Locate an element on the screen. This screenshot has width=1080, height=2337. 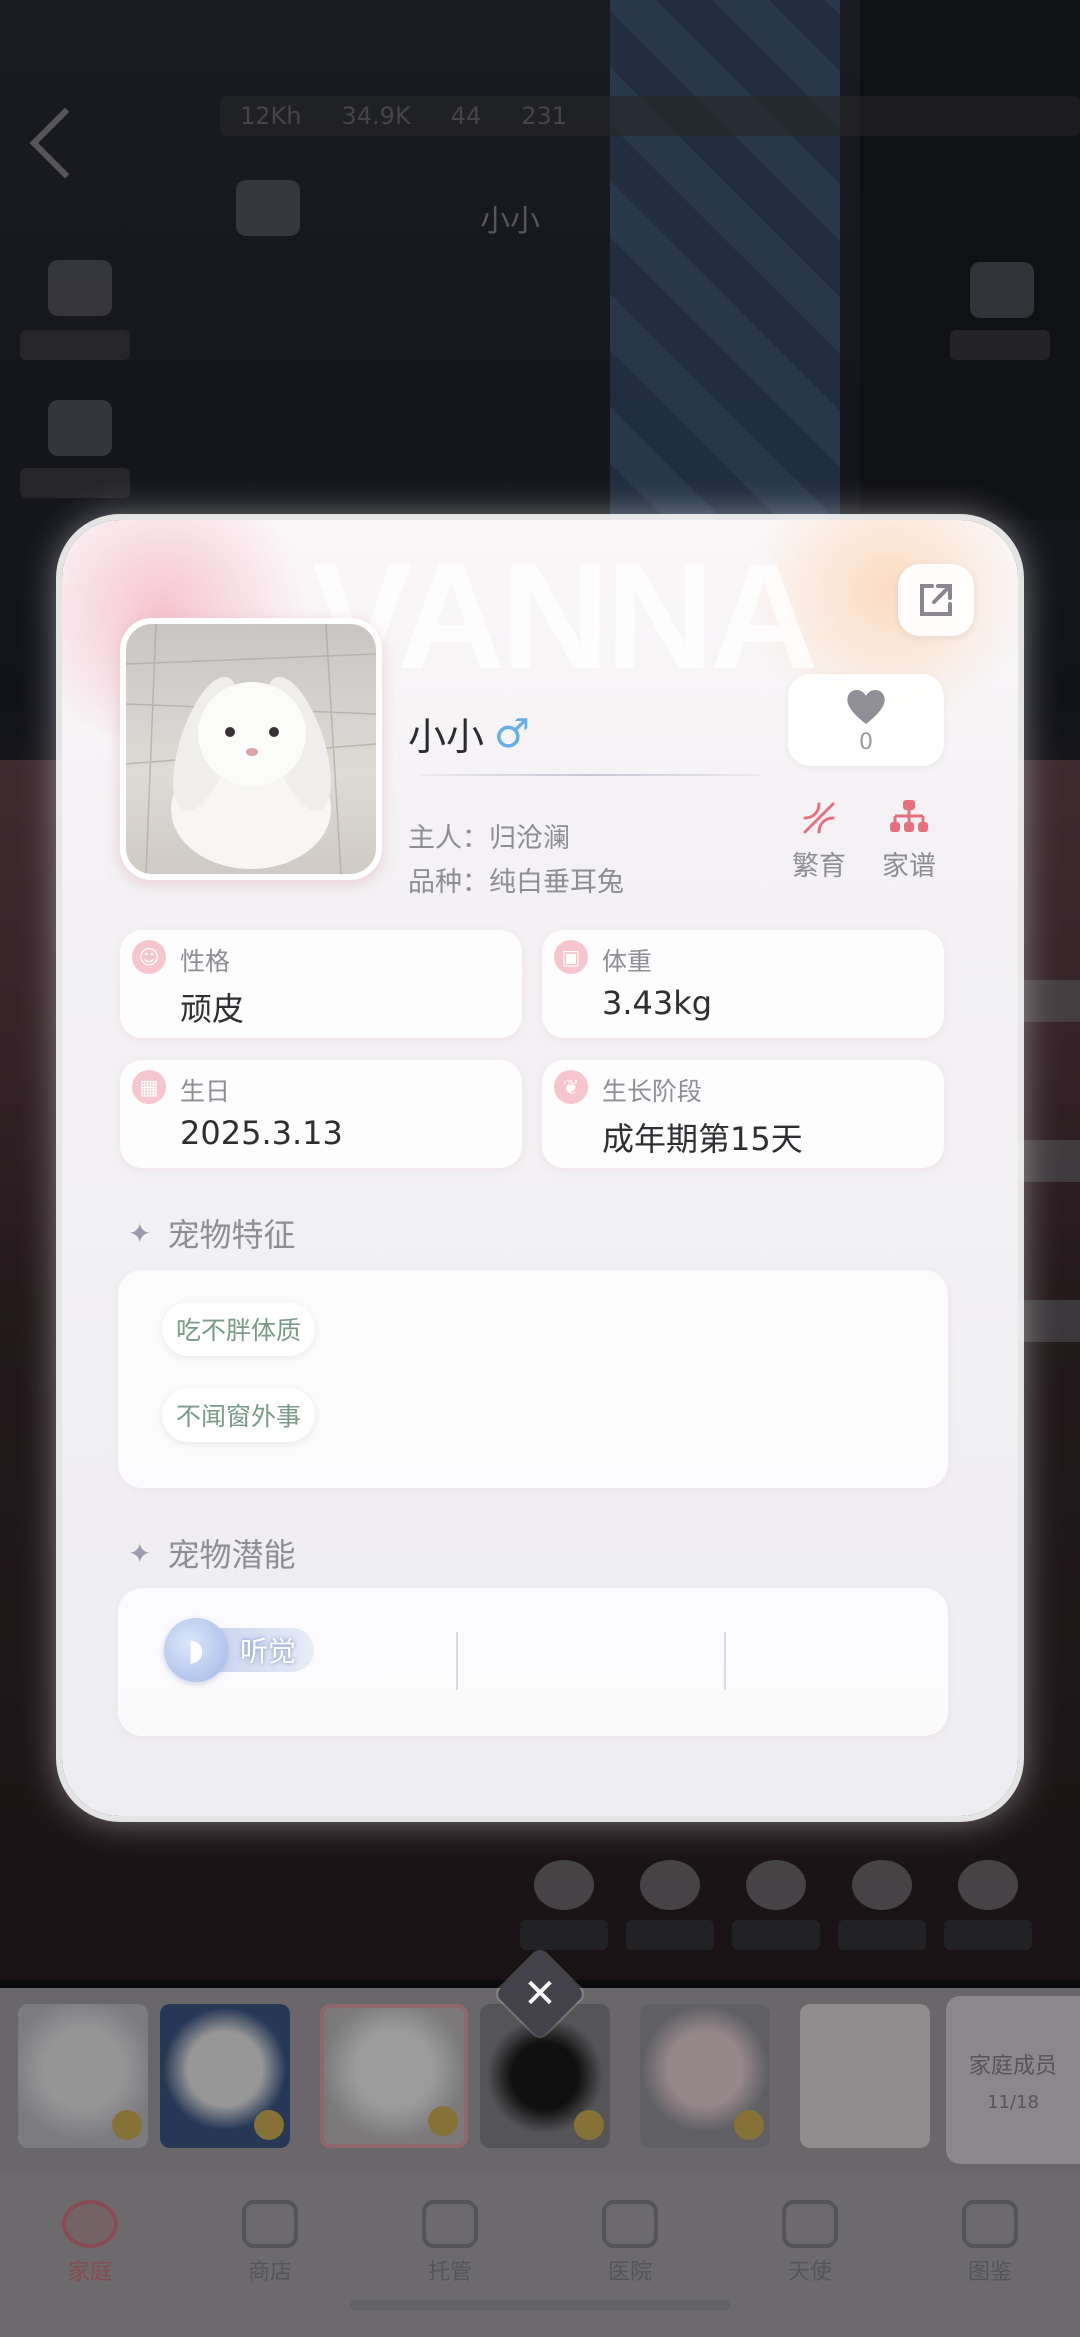
bunny-image is located at coordinates (251, 749).